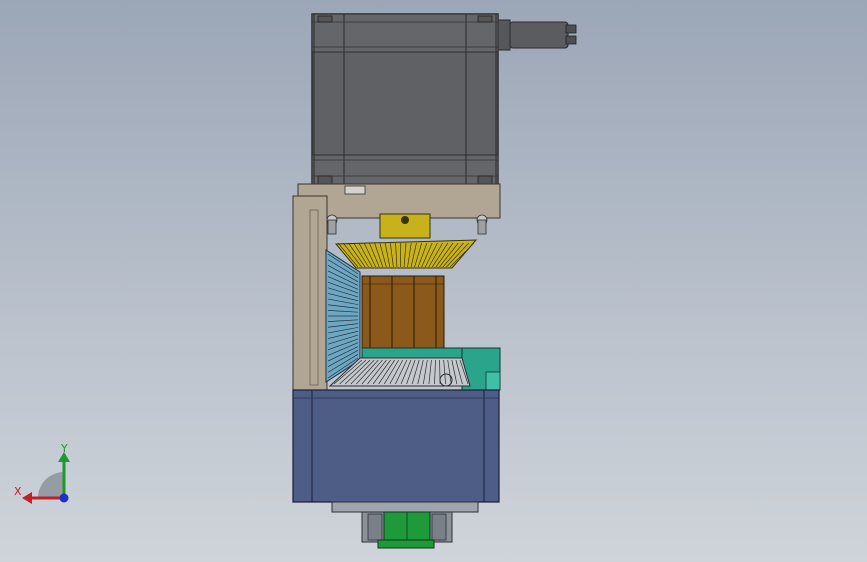 Image resolution: width=867 pixels, height=562 pixels. I want to click on stepper-motor, so click(405, 99).